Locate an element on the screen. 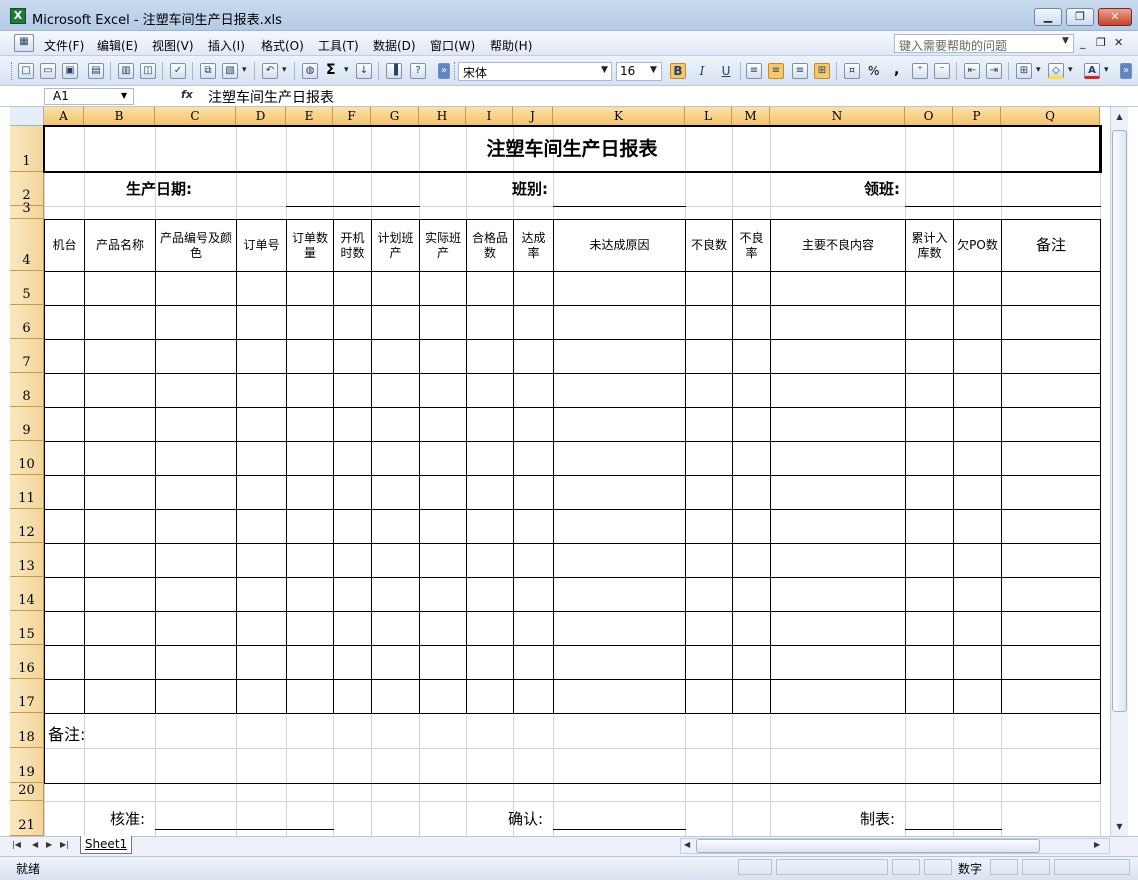  toolbar-grip is located at coordinates (455, 71).